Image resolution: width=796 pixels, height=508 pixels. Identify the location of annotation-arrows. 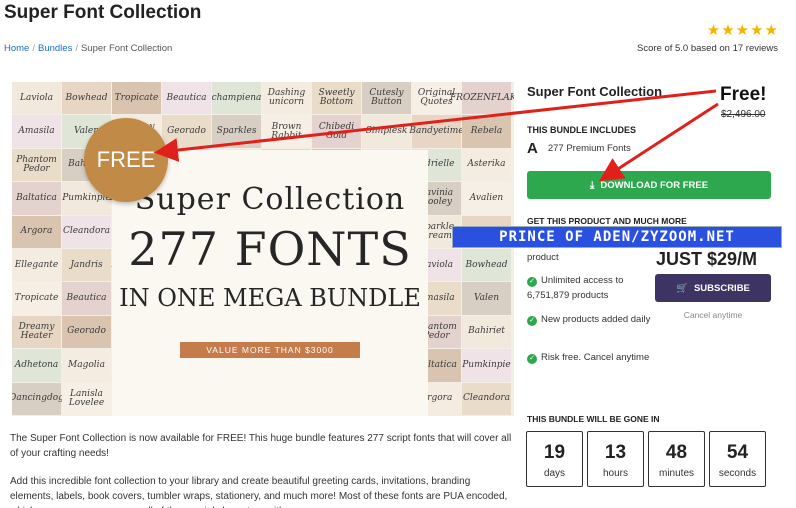
(436, 135).